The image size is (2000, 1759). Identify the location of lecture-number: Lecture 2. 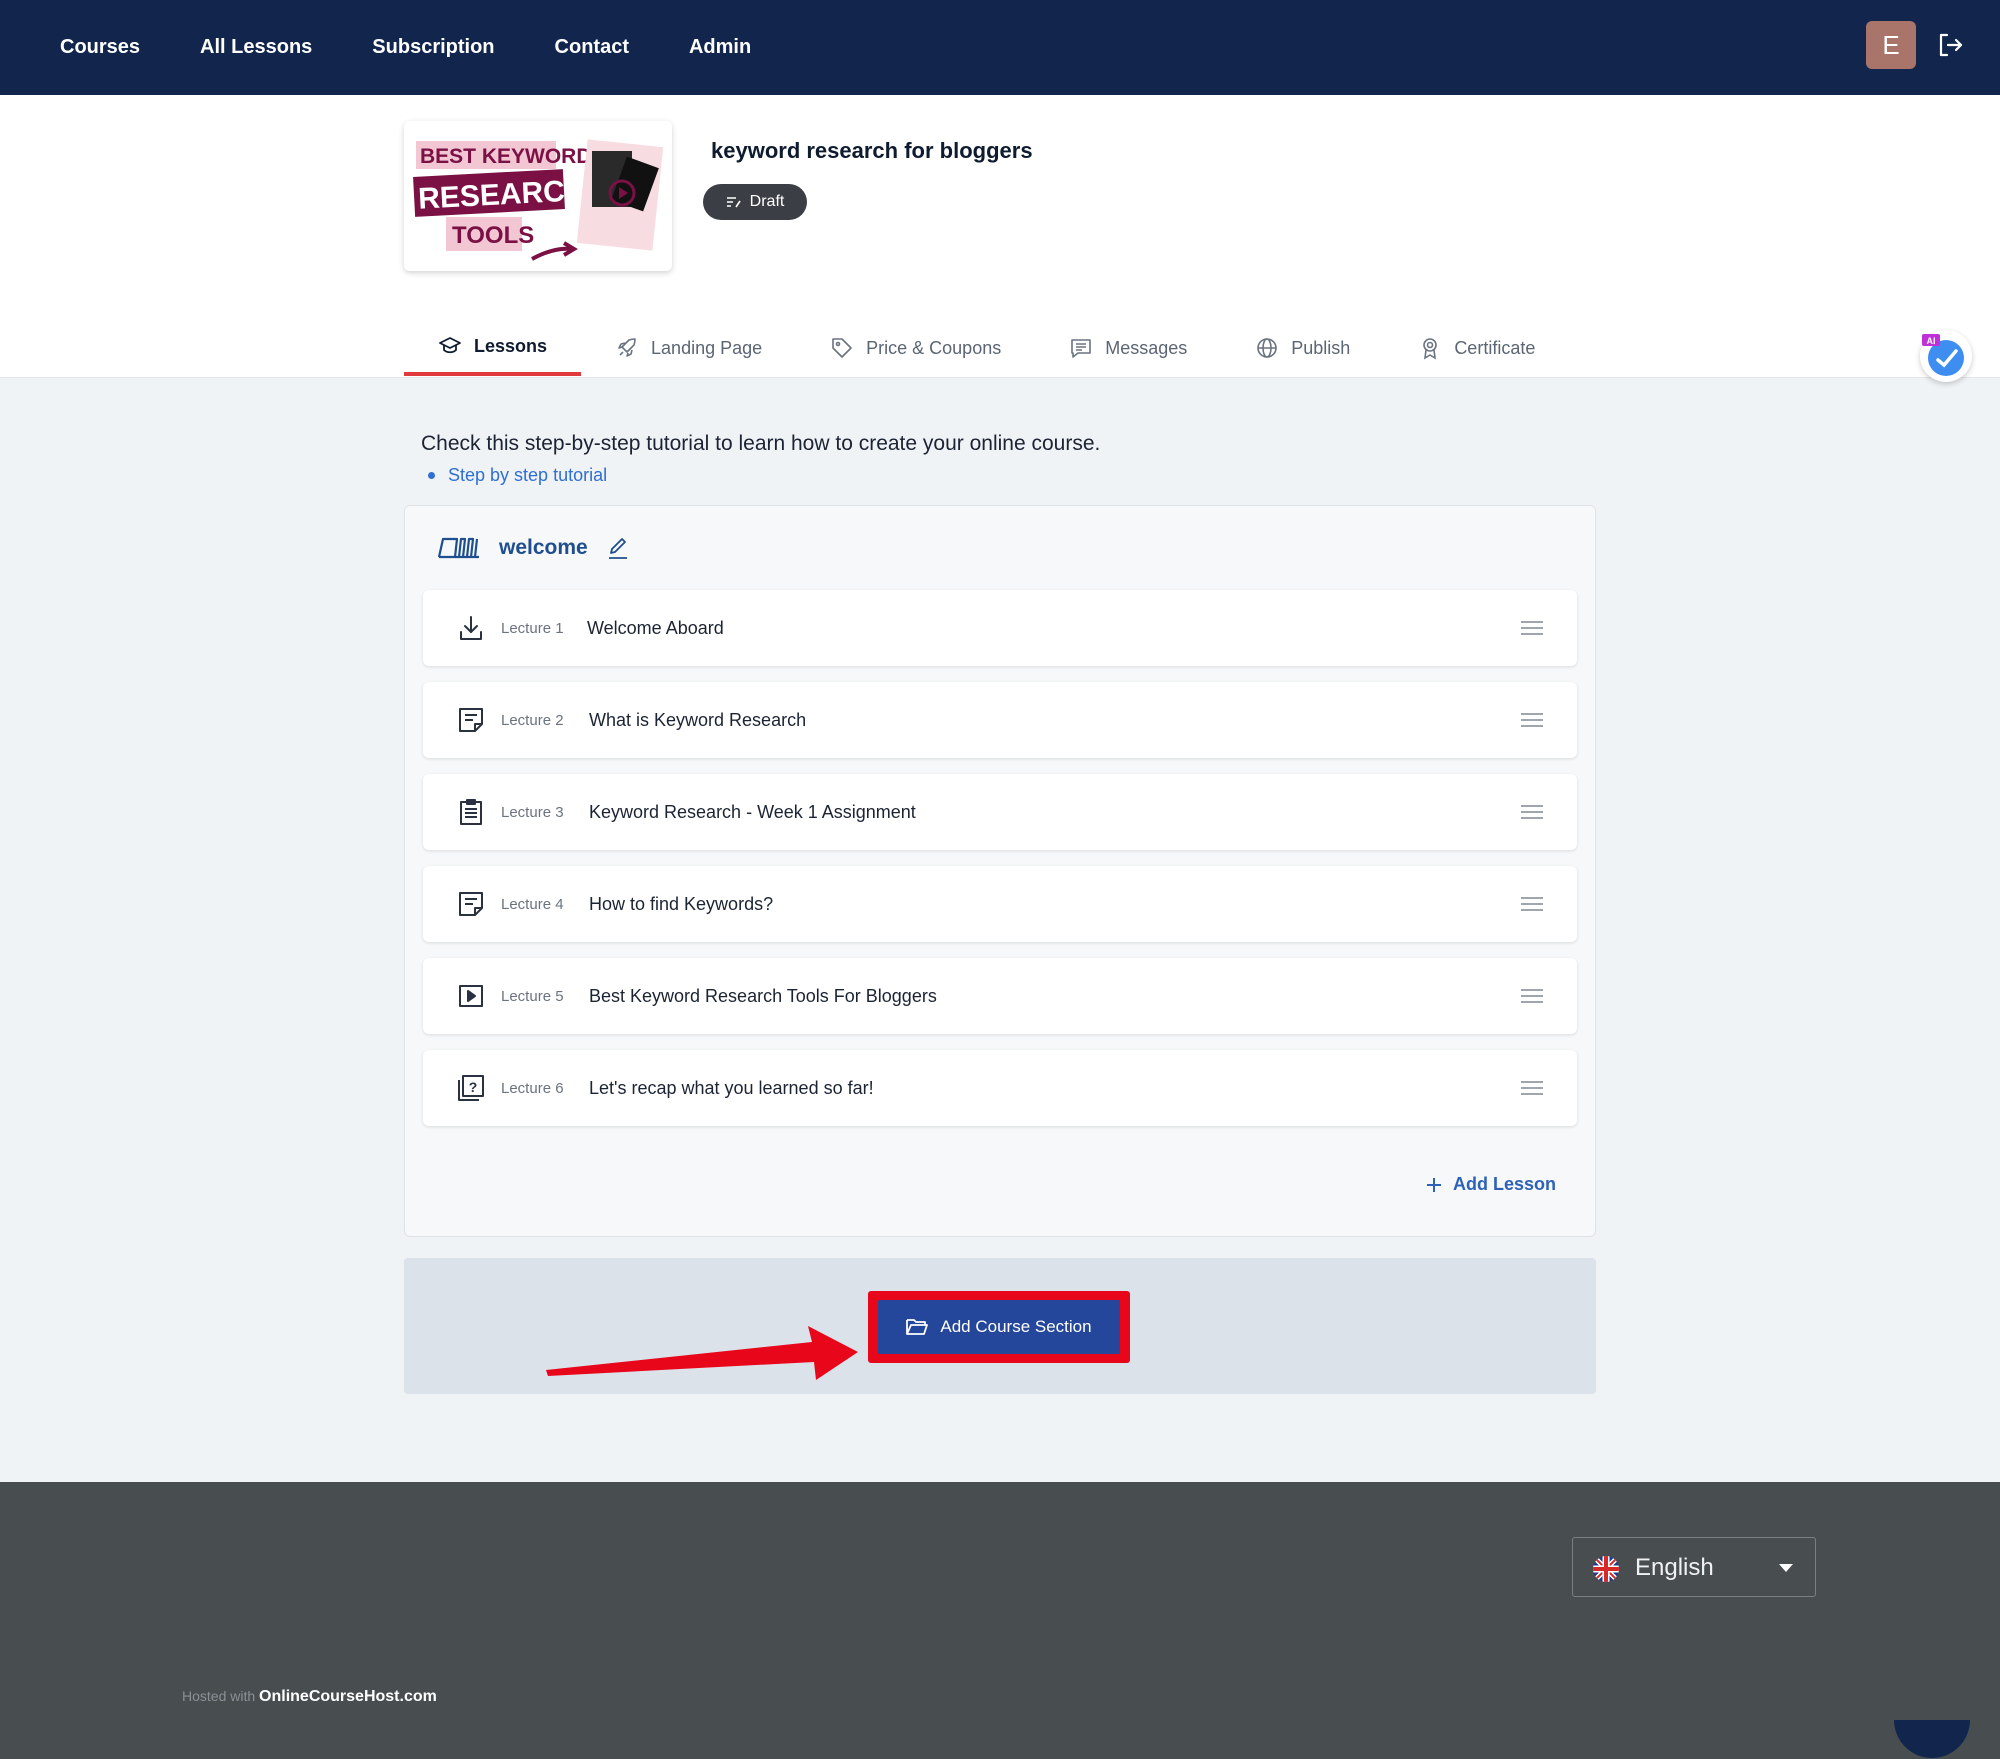
(532, 720).